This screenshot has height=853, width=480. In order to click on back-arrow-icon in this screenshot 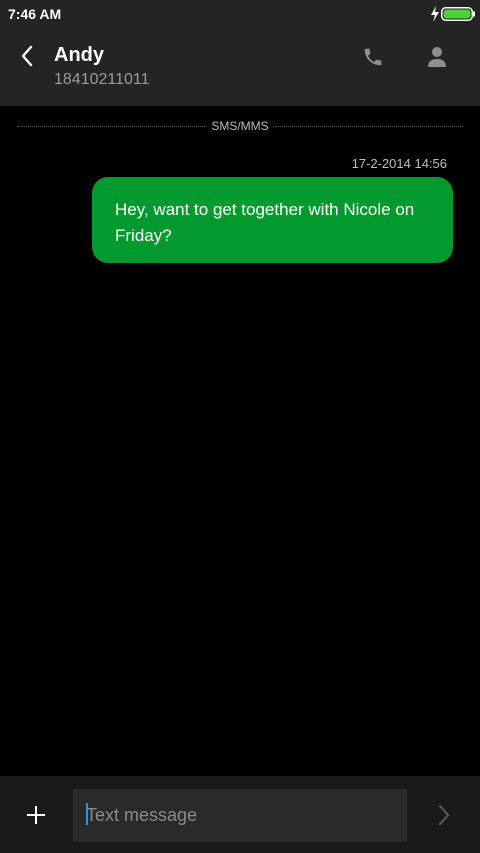, I will do `click(27, 56)`.